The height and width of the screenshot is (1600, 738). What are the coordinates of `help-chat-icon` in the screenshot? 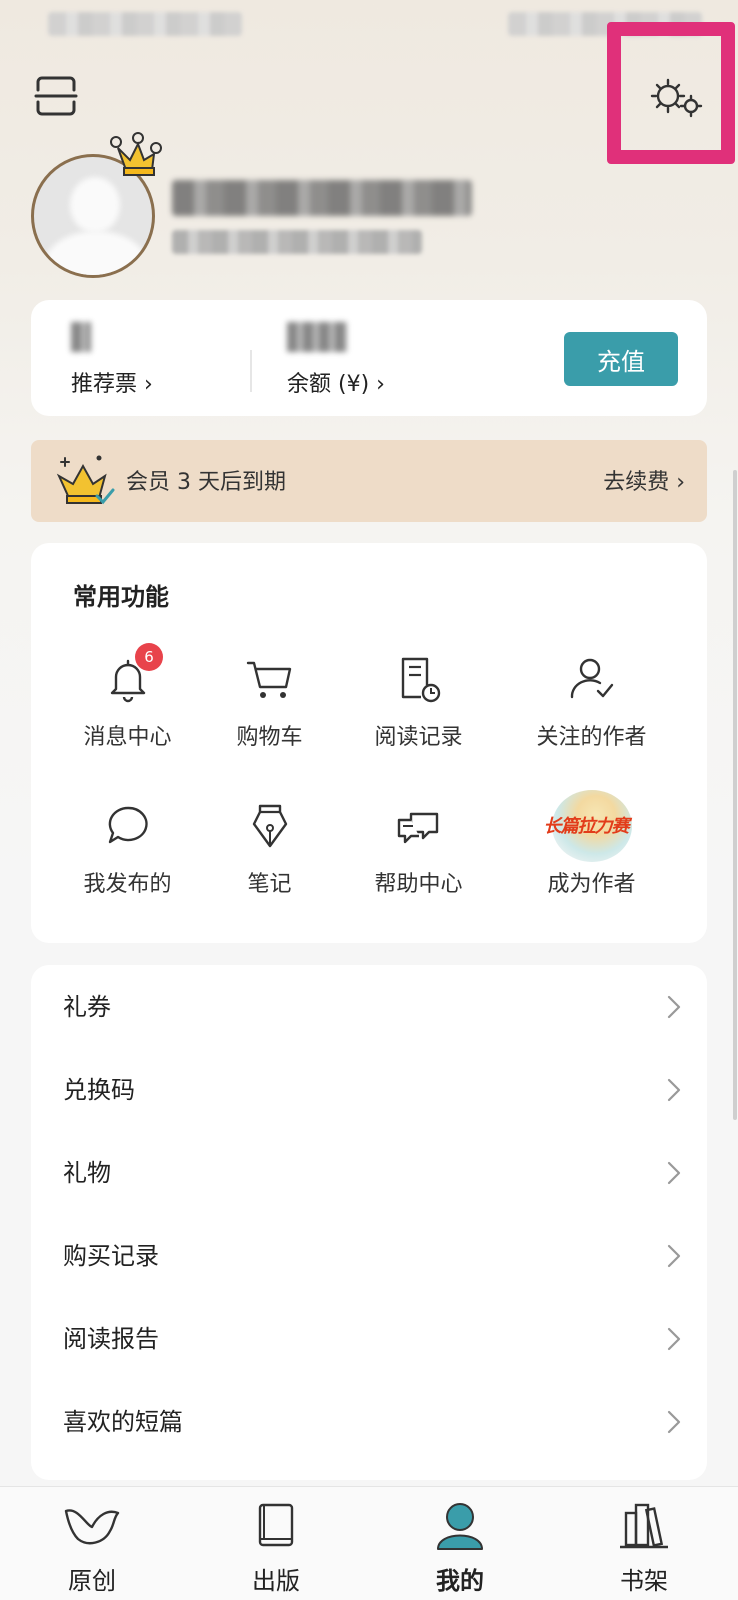 It's located at (417, 828).